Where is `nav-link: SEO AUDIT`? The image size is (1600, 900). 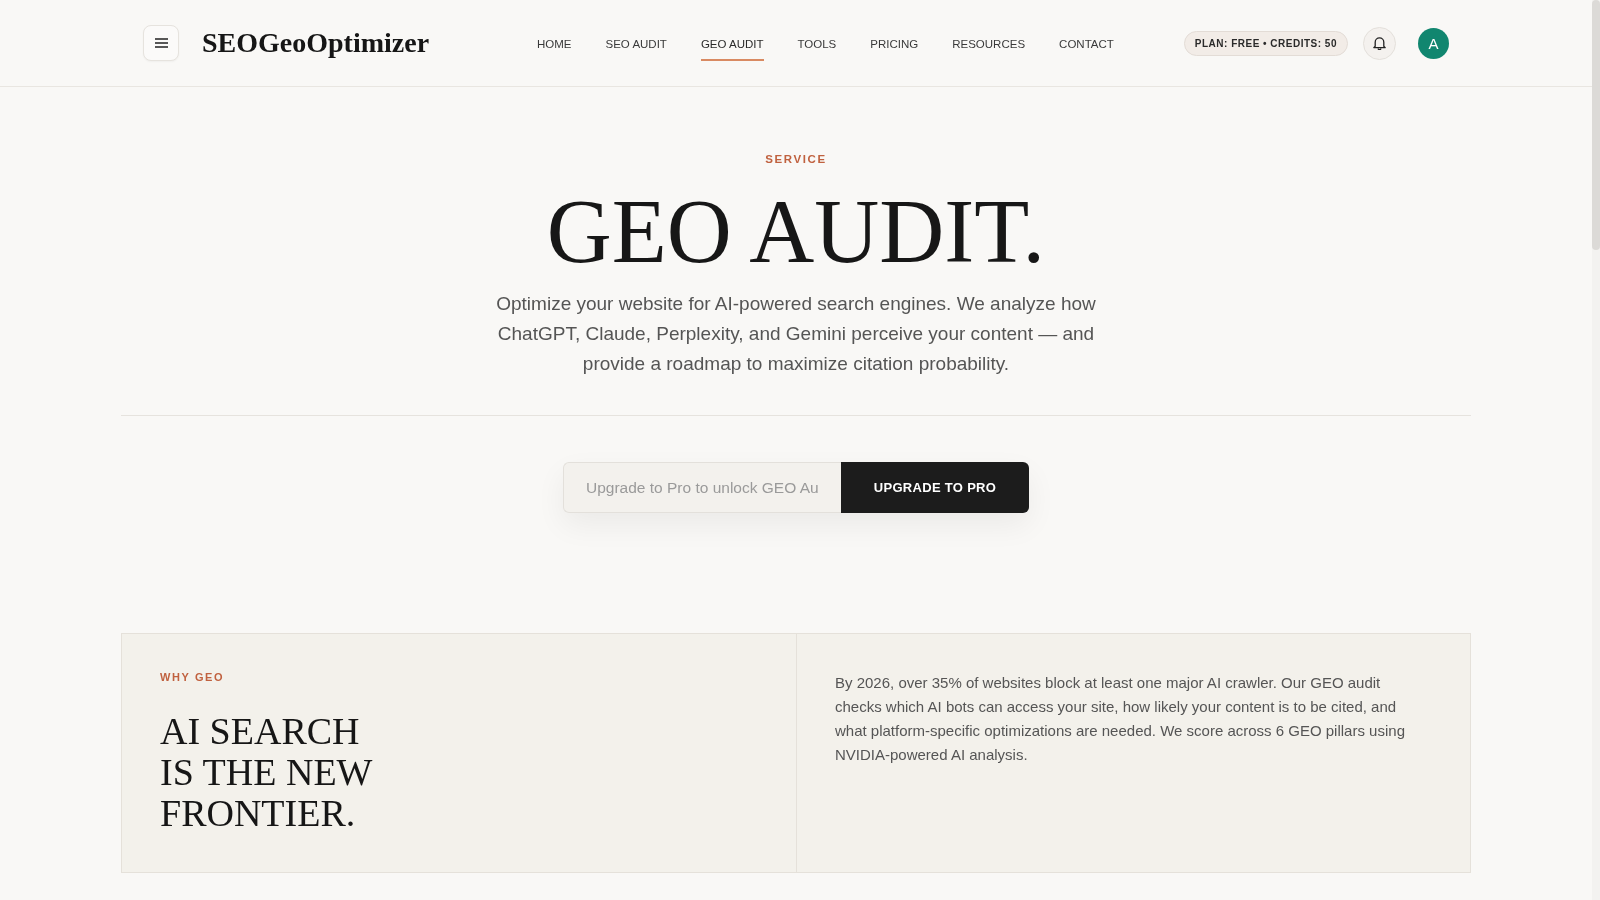 nav-link: SEO AUDIT is located at coordinates (636, 43).